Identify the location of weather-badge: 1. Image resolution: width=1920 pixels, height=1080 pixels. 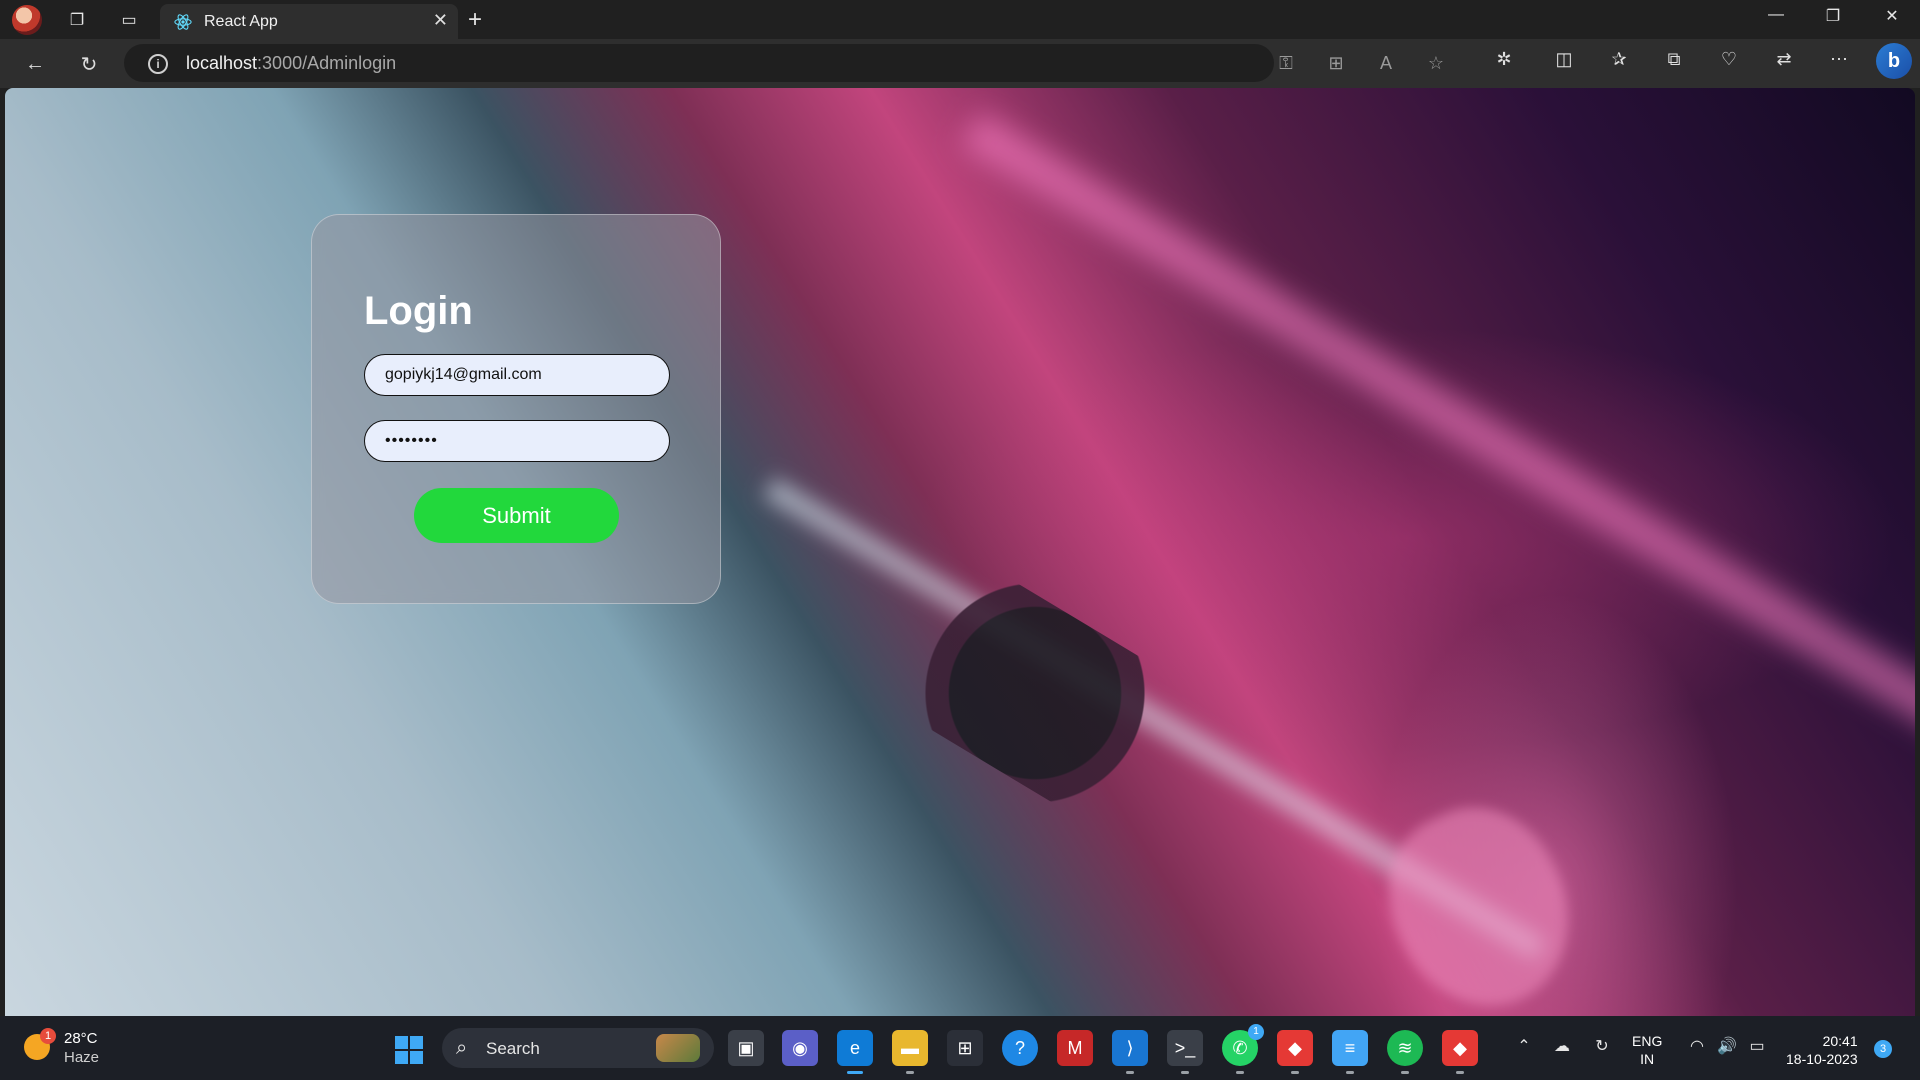
(48, 1036).